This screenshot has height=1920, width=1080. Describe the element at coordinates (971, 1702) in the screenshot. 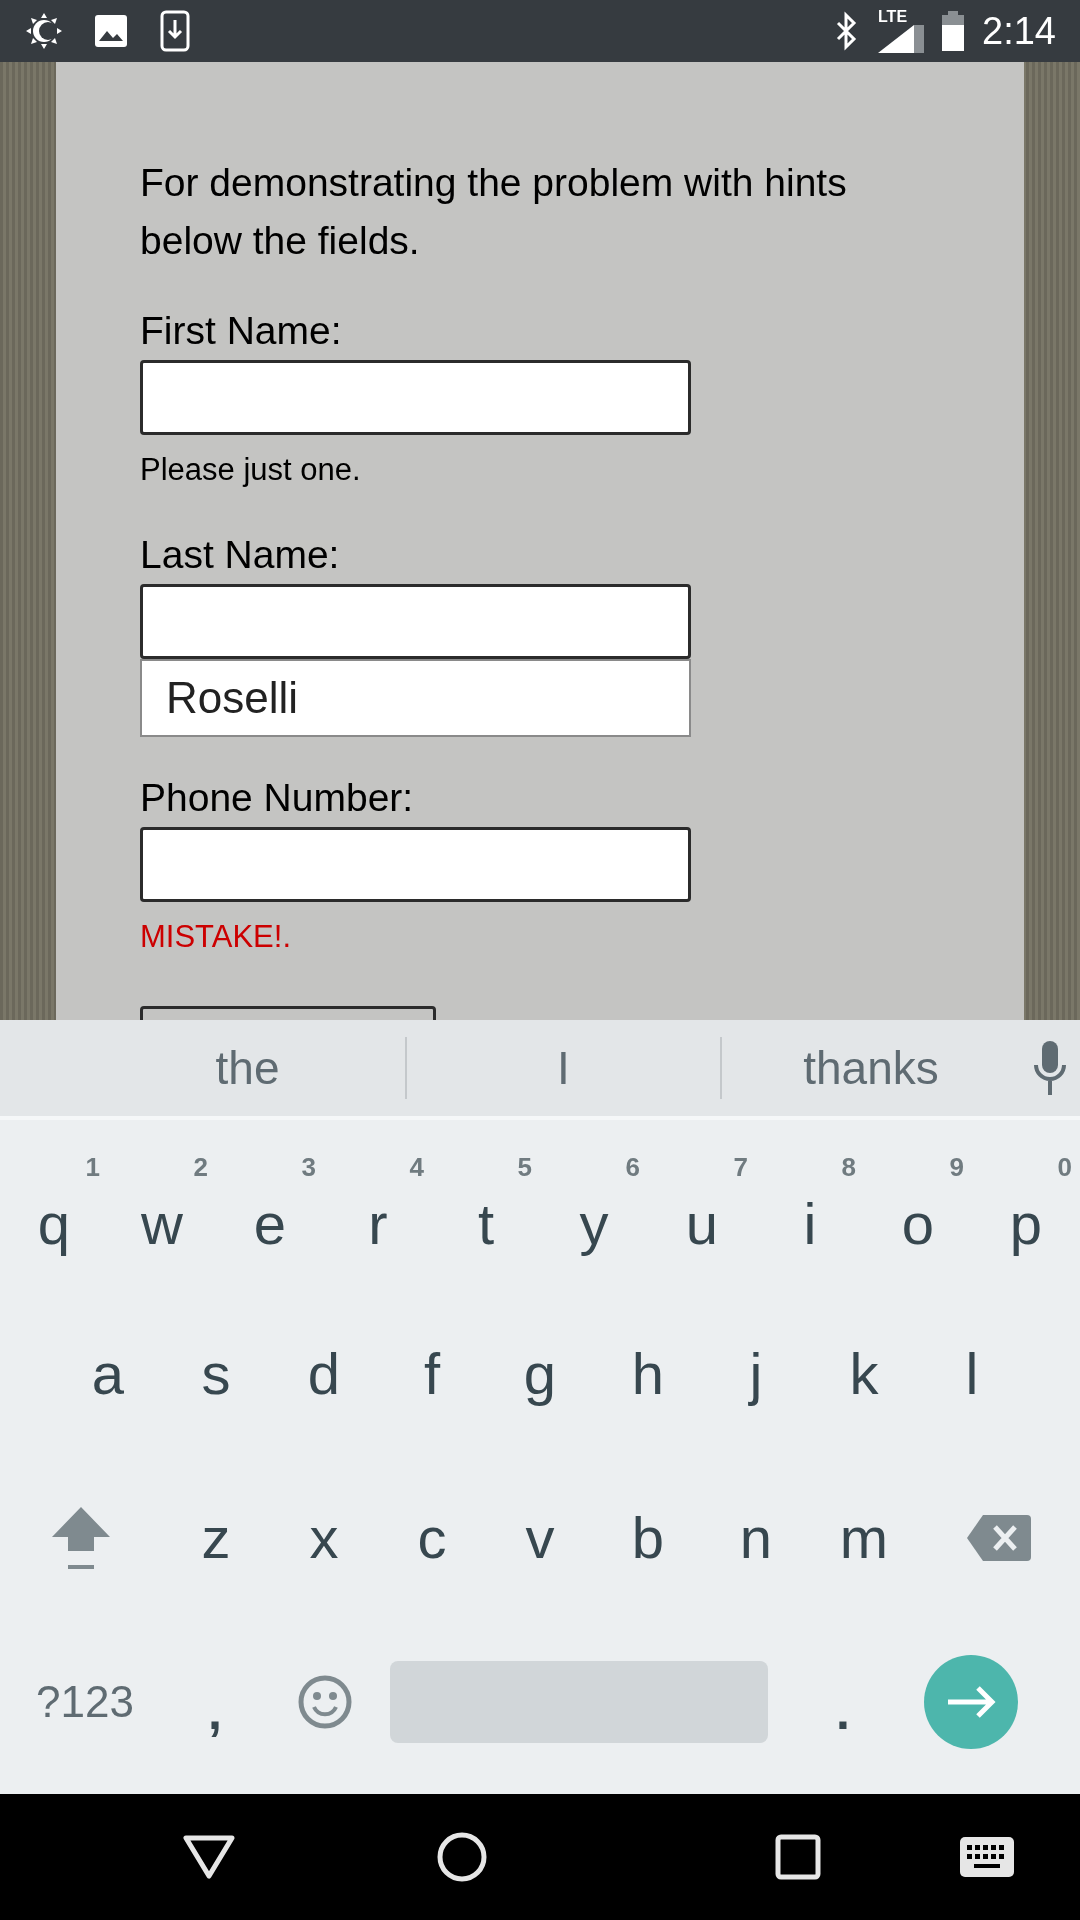

I see `arrow-right-icon` at that location.